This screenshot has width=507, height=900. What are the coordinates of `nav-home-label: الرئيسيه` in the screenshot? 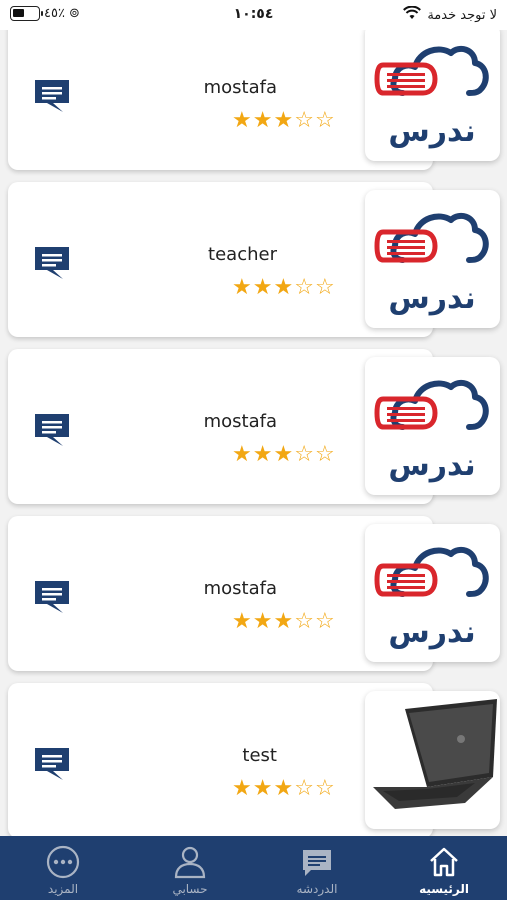 It's located at (444, 889).